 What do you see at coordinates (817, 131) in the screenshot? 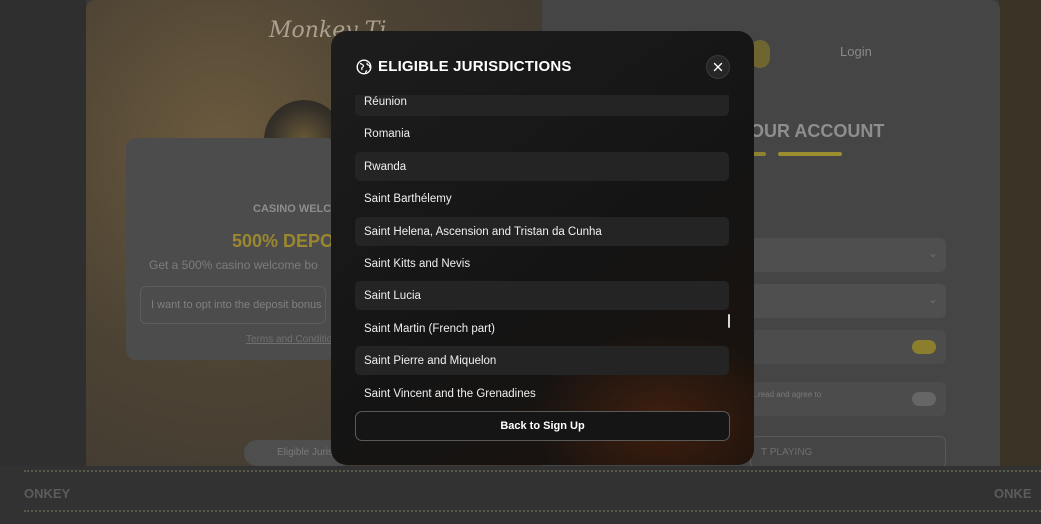
I see `form-heading: OUR ACCOUNT` at bounding box center [817, 131].